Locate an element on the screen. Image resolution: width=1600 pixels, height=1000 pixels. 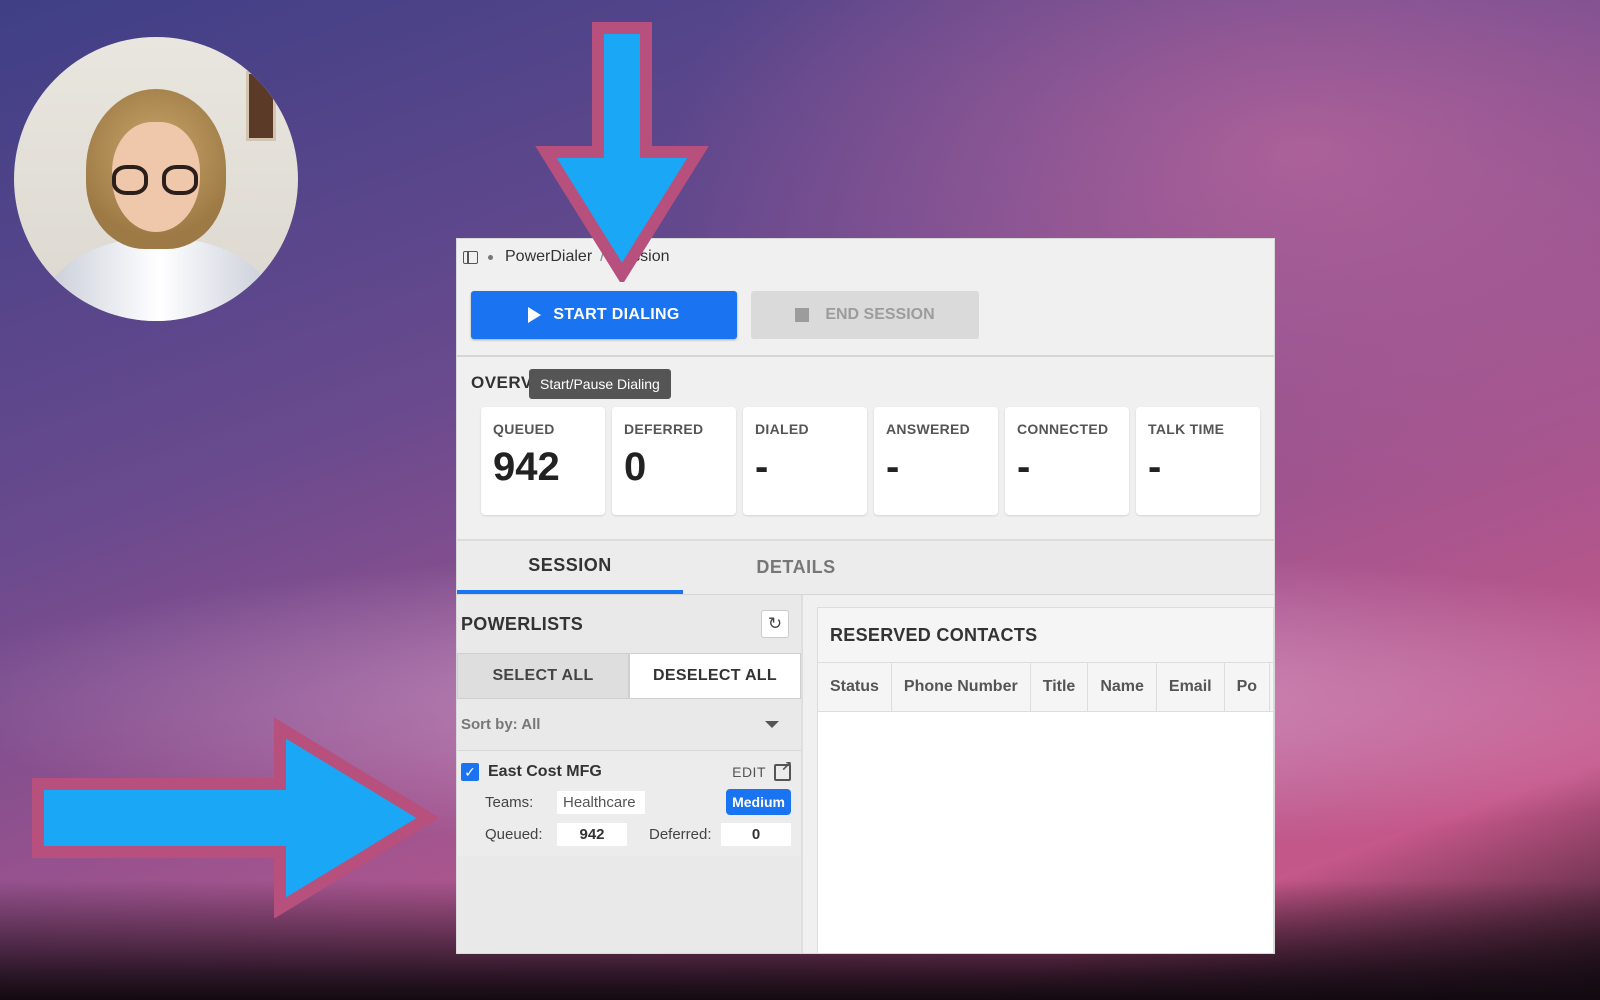
stat-answered: ANSWERED - is located at coordinates (936, 461).